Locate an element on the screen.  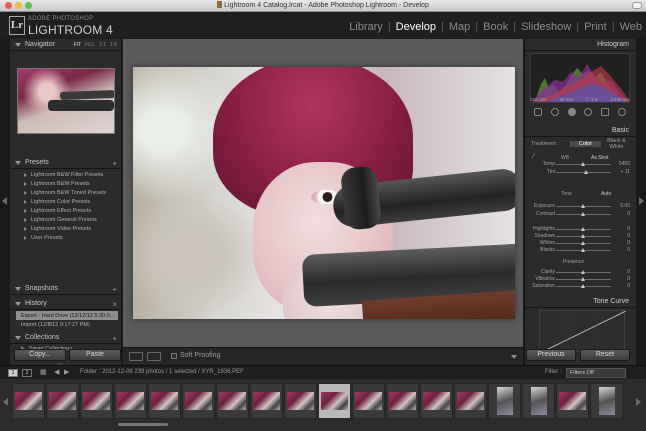
fullscreen-toggle-button is located at coordinates (637, 5).